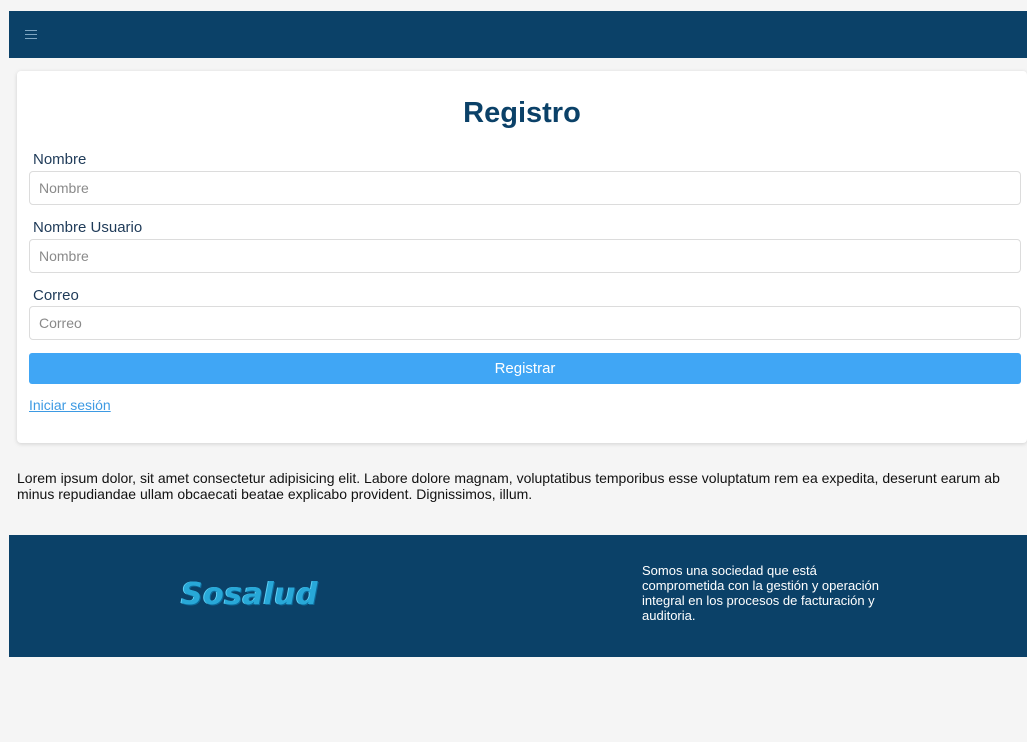  What do you see at coordinates (525, 188) in the screenshot?
I see `name-input` at bounding box center [525, 188].